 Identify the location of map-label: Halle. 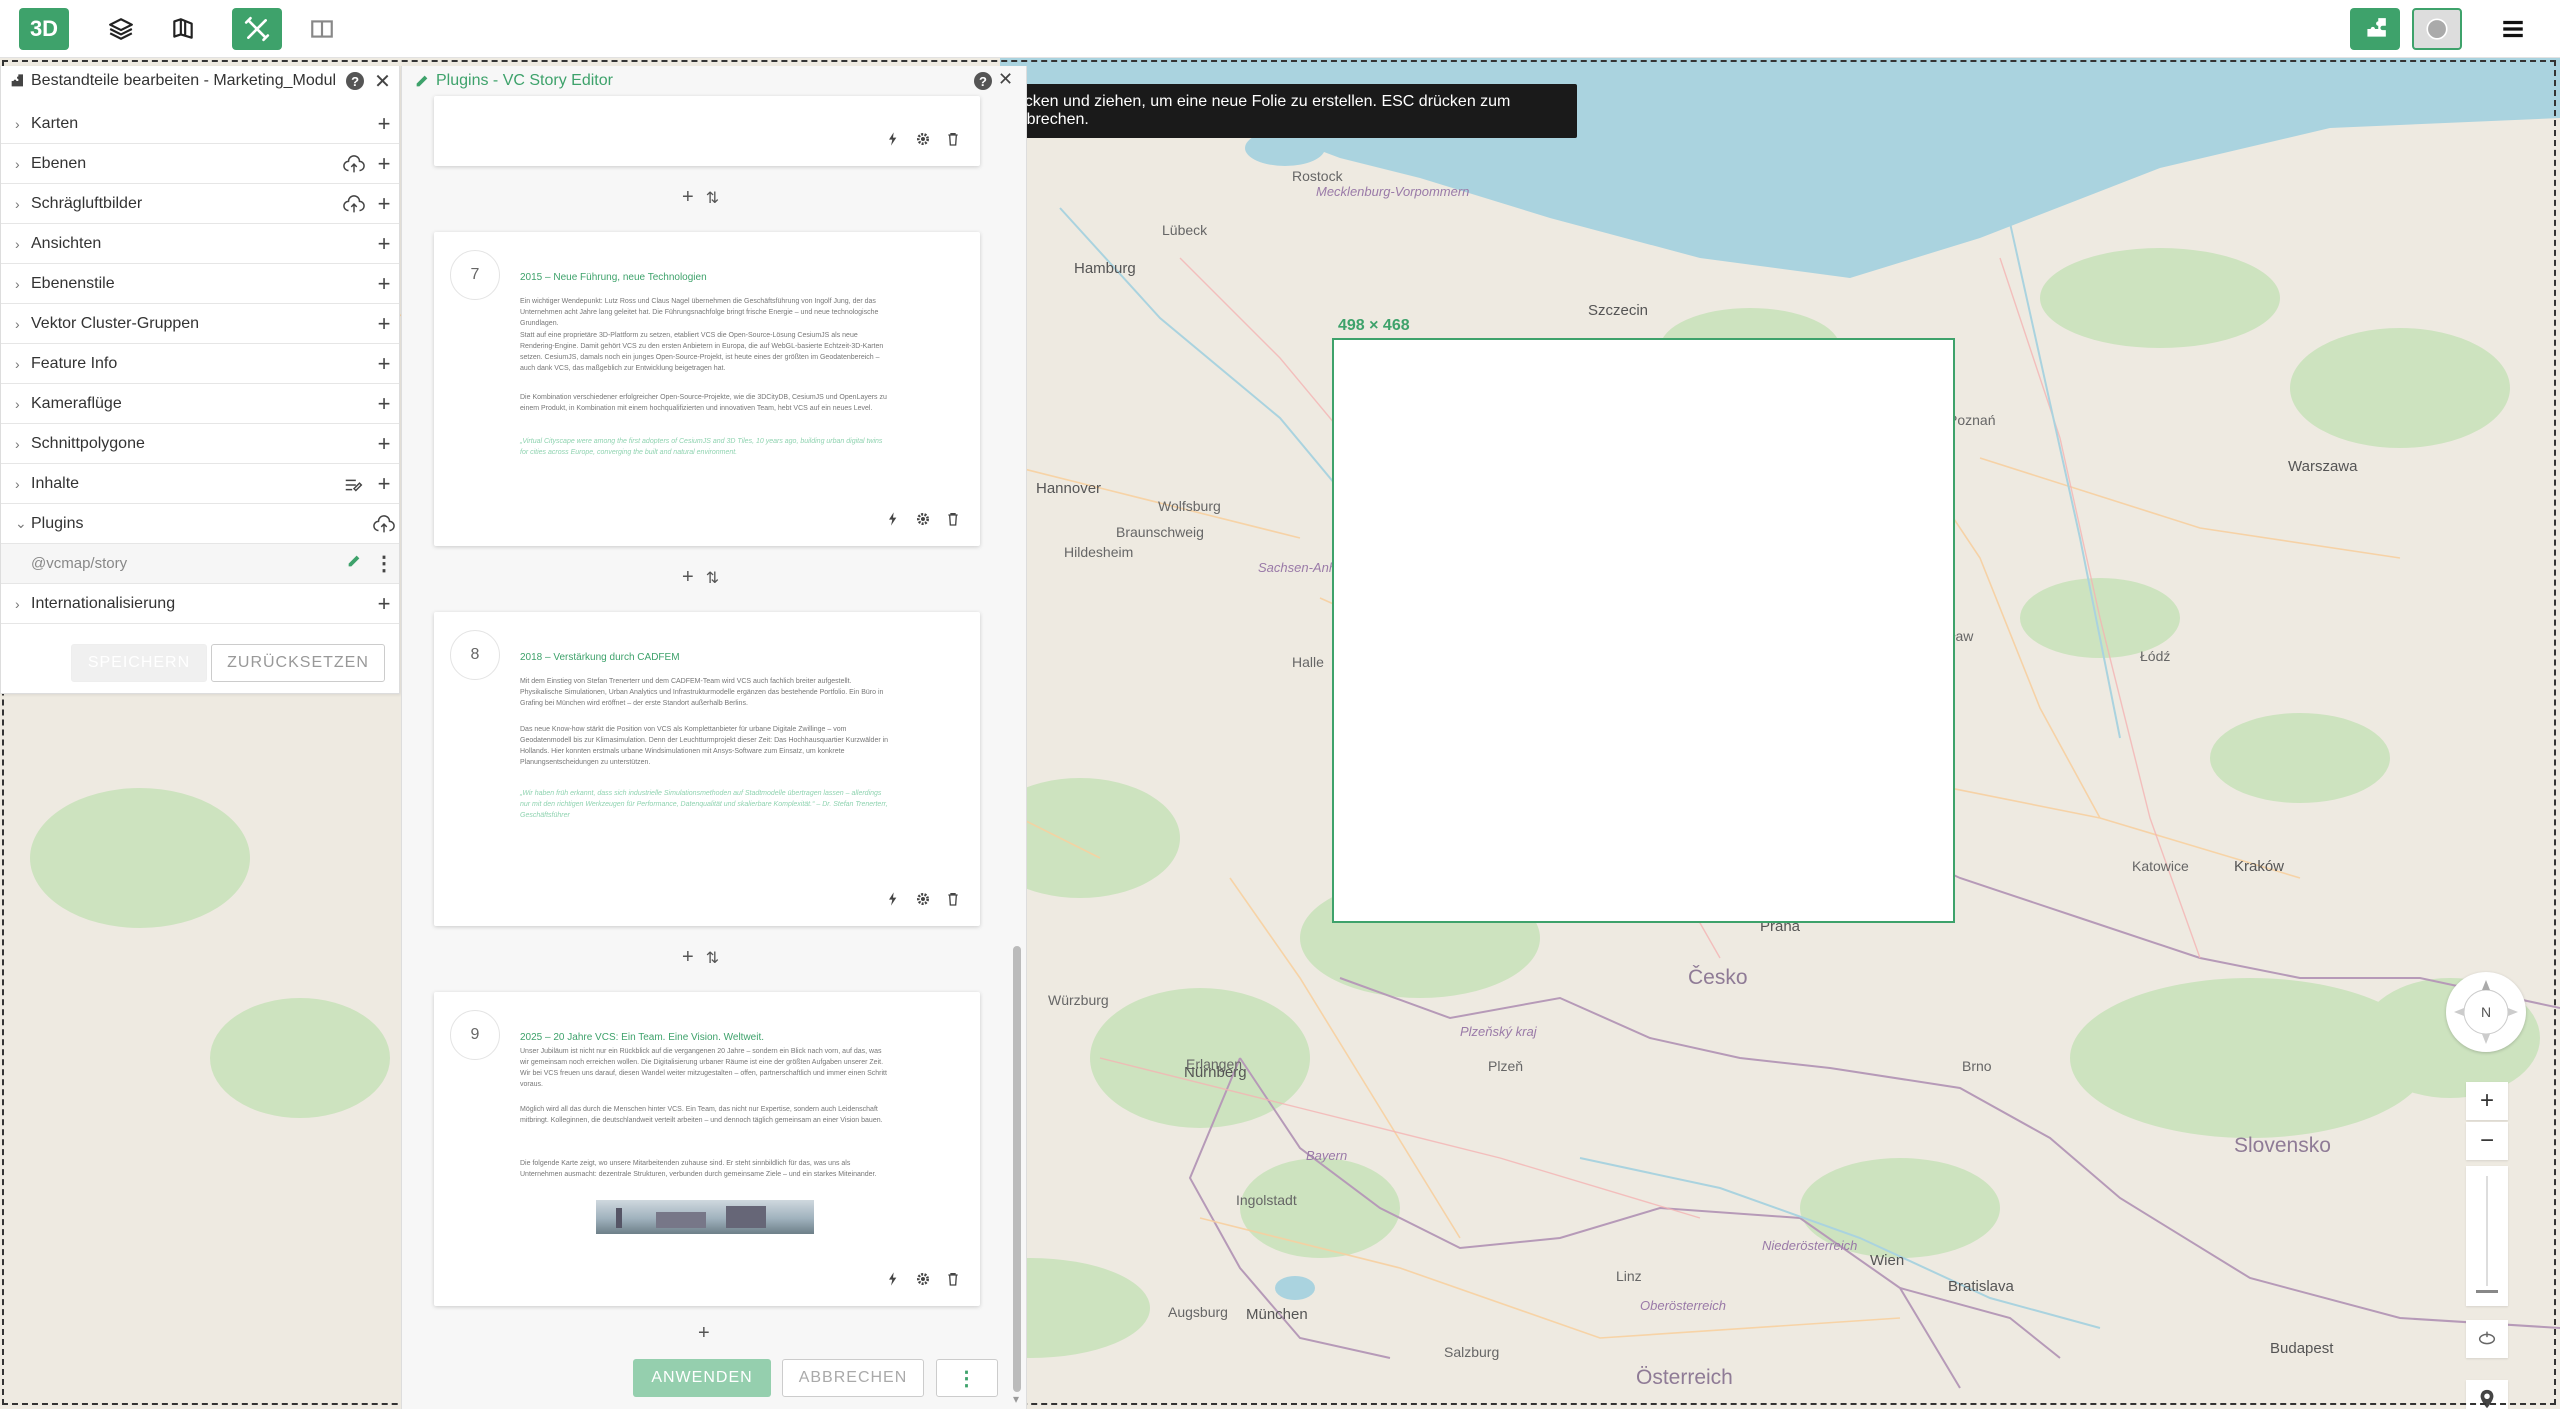
(1308, 662).